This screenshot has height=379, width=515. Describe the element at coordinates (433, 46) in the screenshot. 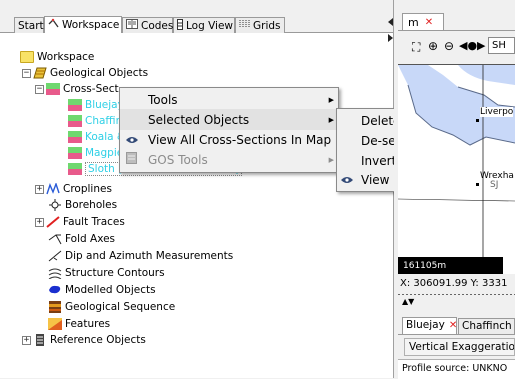

I see `zoom-in-icon: ⊕` at that location.